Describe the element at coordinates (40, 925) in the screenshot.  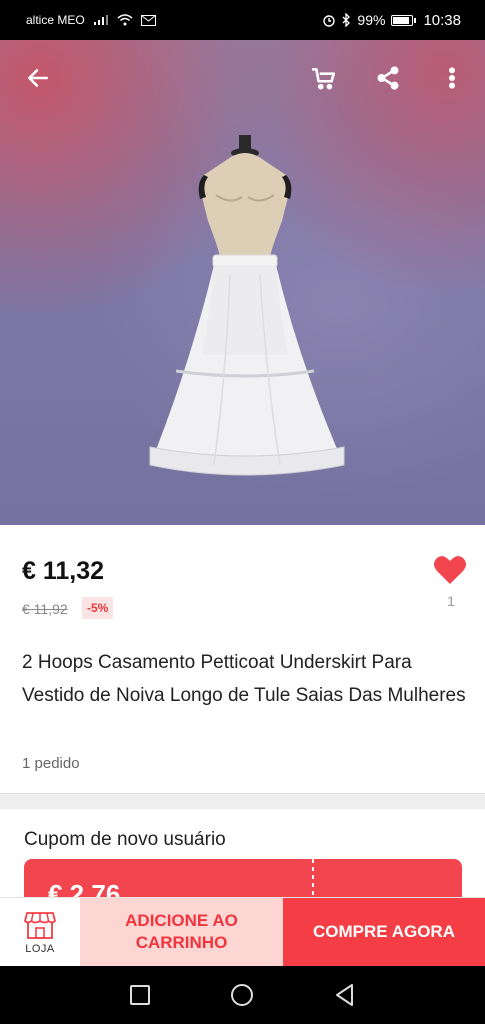
I see `store-icon` at that location.